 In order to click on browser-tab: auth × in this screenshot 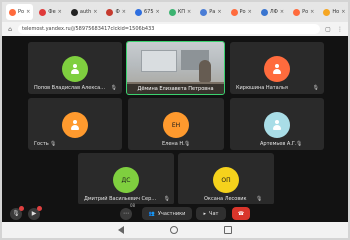, I will do `click(84, 12)`.